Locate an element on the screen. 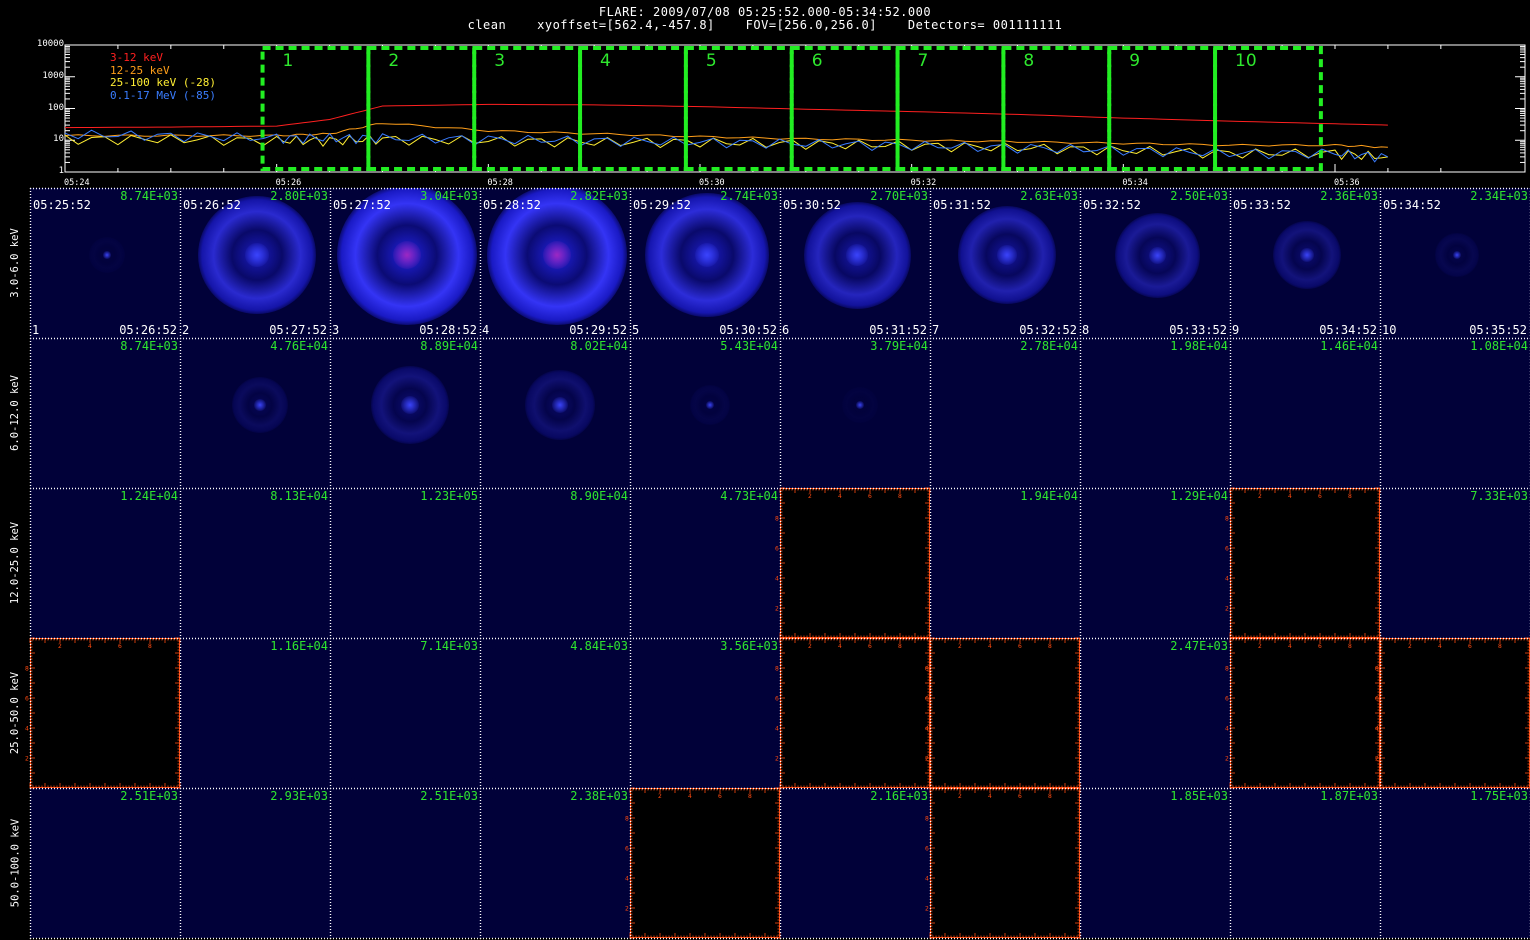  image-start-time: 05:28:52 is located at coordinates (512, 205).